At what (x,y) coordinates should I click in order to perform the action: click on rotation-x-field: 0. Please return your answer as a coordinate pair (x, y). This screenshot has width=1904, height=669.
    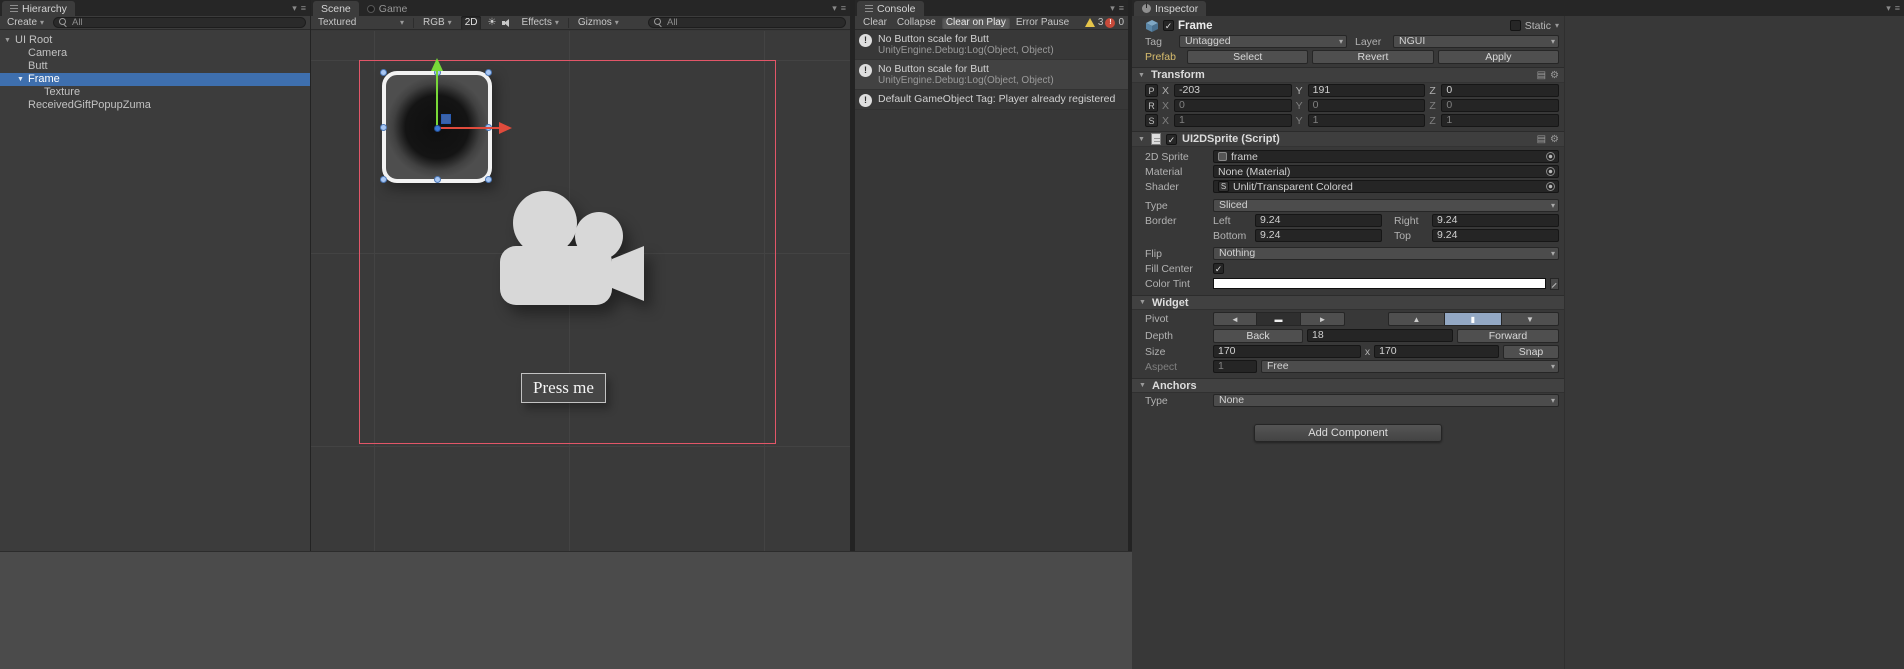
    Looking at the image, I should click on (1233, 105).